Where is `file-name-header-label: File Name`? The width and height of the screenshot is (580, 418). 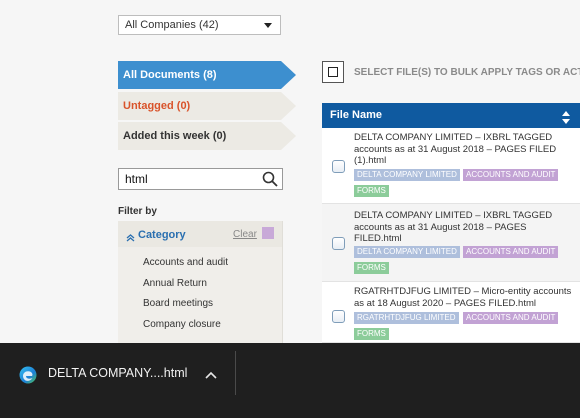 file-name-header-label: File Name is located at coordinates (356, 115).